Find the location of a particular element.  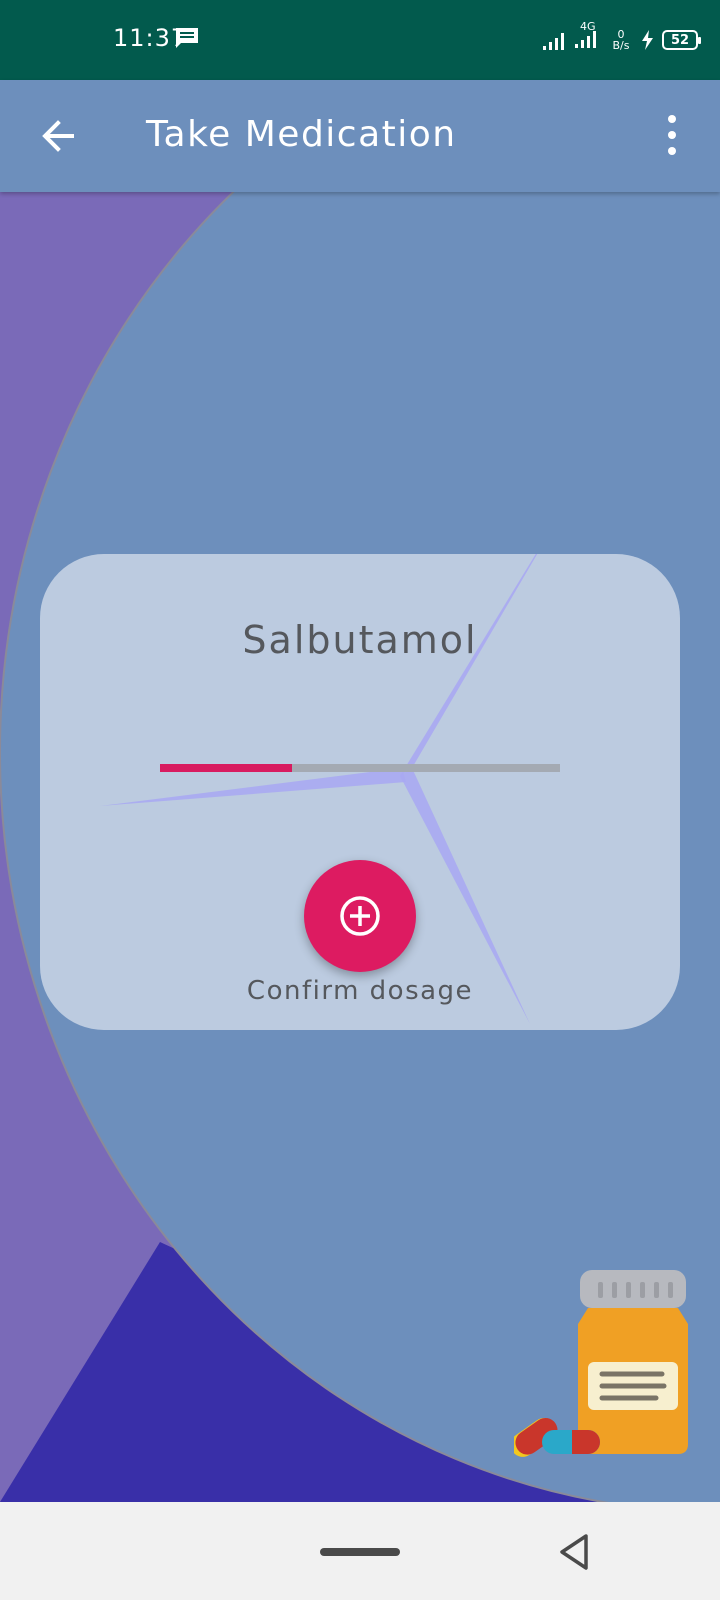

nav-back-icon is located at coordinates (574, 1552).